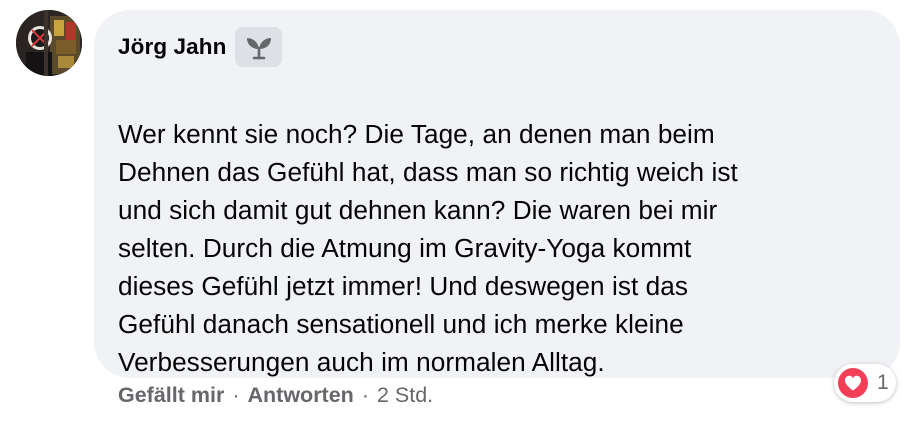 This screenshot has height=427, width=913. I want to click on comment-actions: Gefällt mir · Antworten · 2 Std., so click(275, 395).